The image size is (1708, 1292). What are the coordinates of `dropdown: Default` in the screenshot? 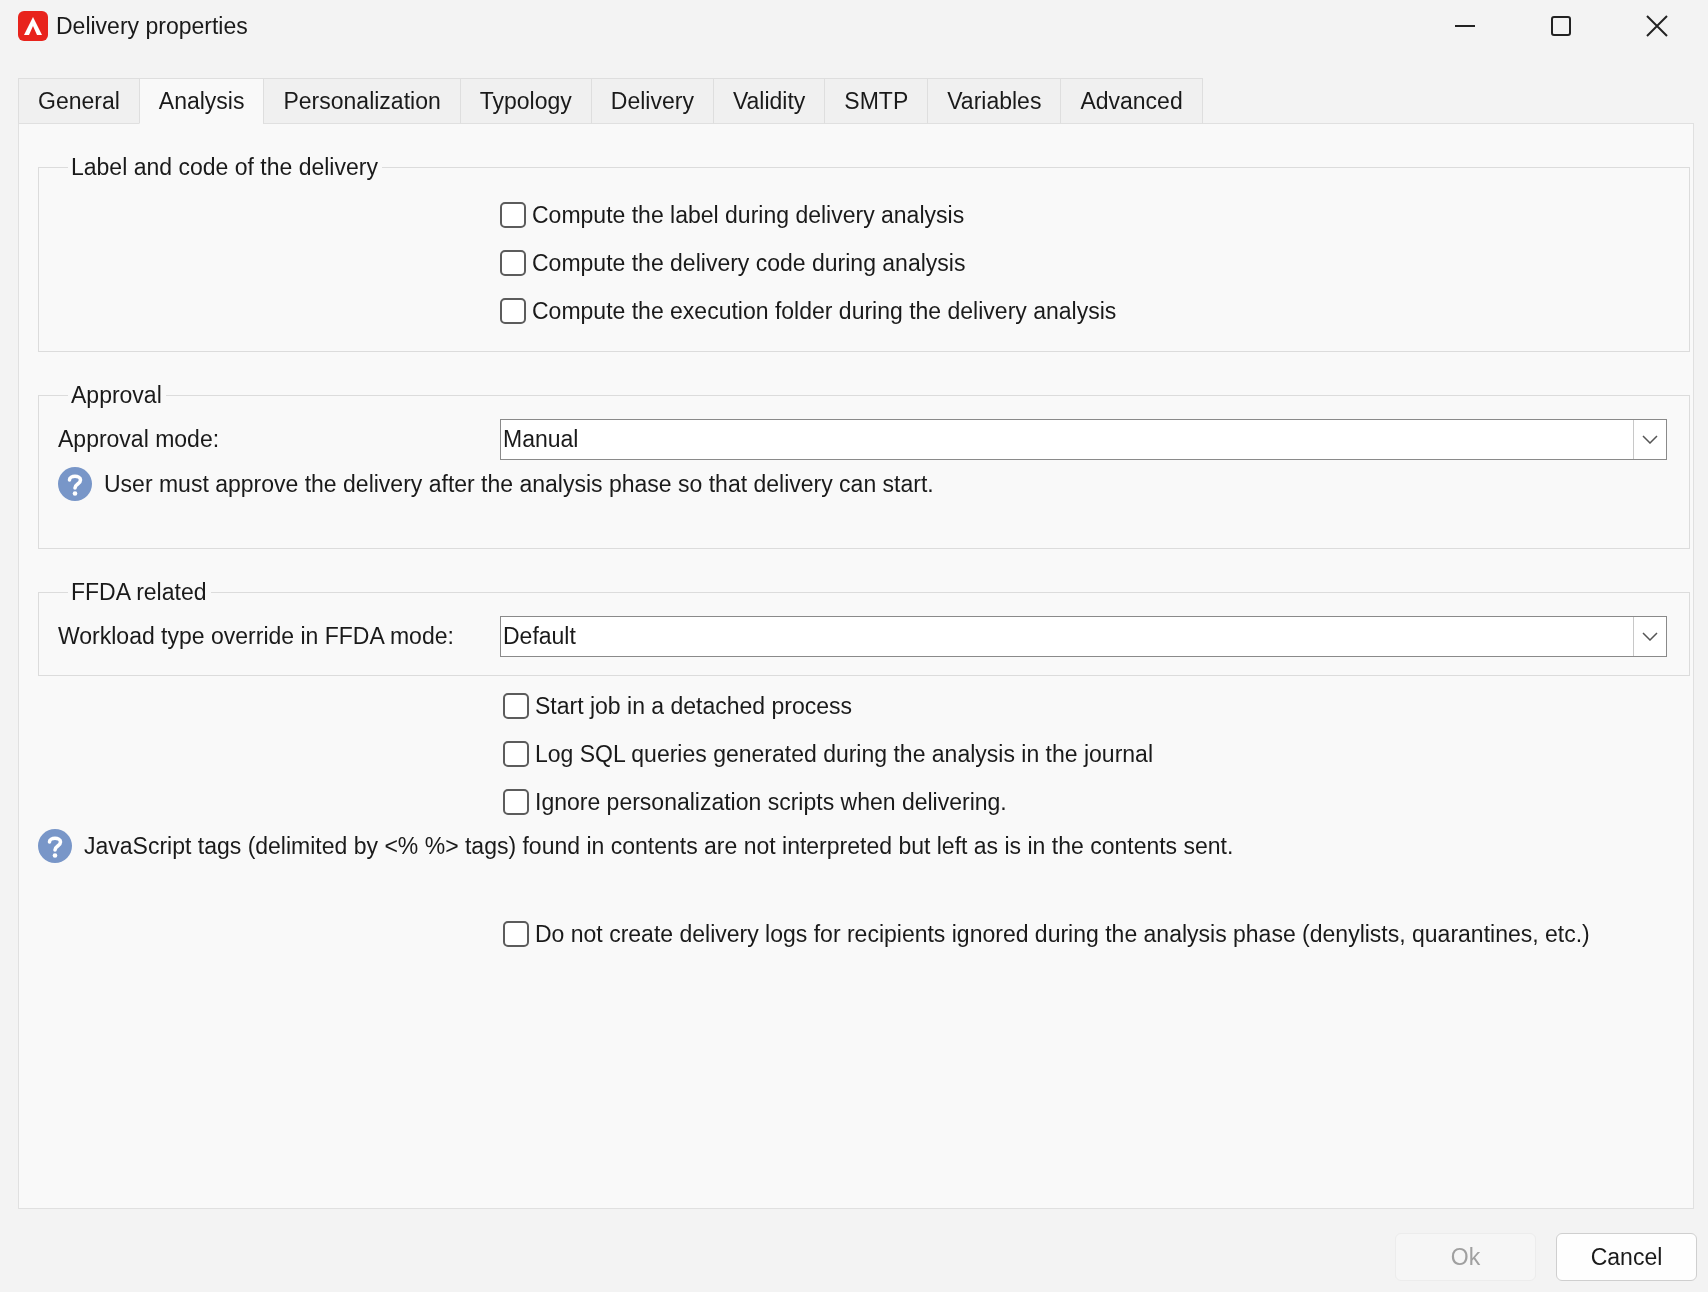 It's located at (1083, 636).